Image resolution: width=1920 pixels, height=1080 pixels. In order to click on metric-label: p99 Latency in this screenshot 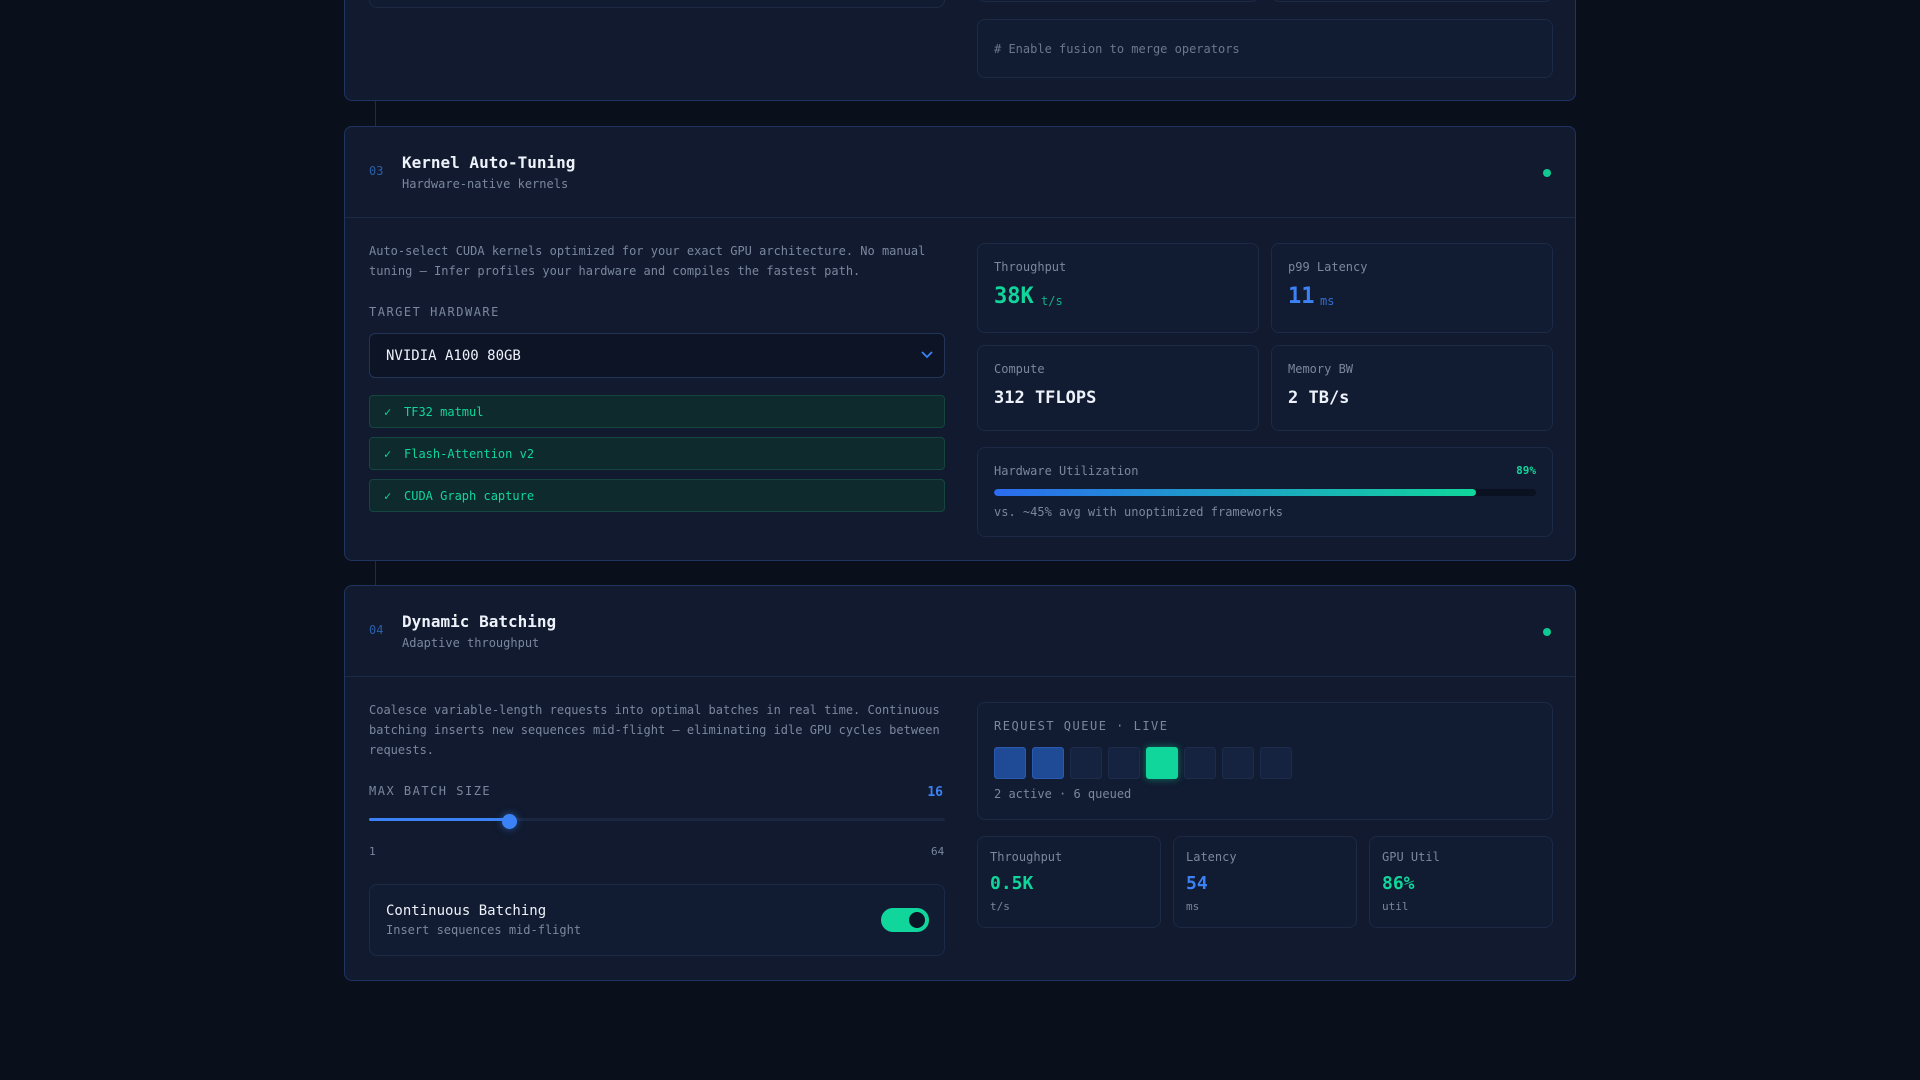, I will do `click(1328, 267)`.